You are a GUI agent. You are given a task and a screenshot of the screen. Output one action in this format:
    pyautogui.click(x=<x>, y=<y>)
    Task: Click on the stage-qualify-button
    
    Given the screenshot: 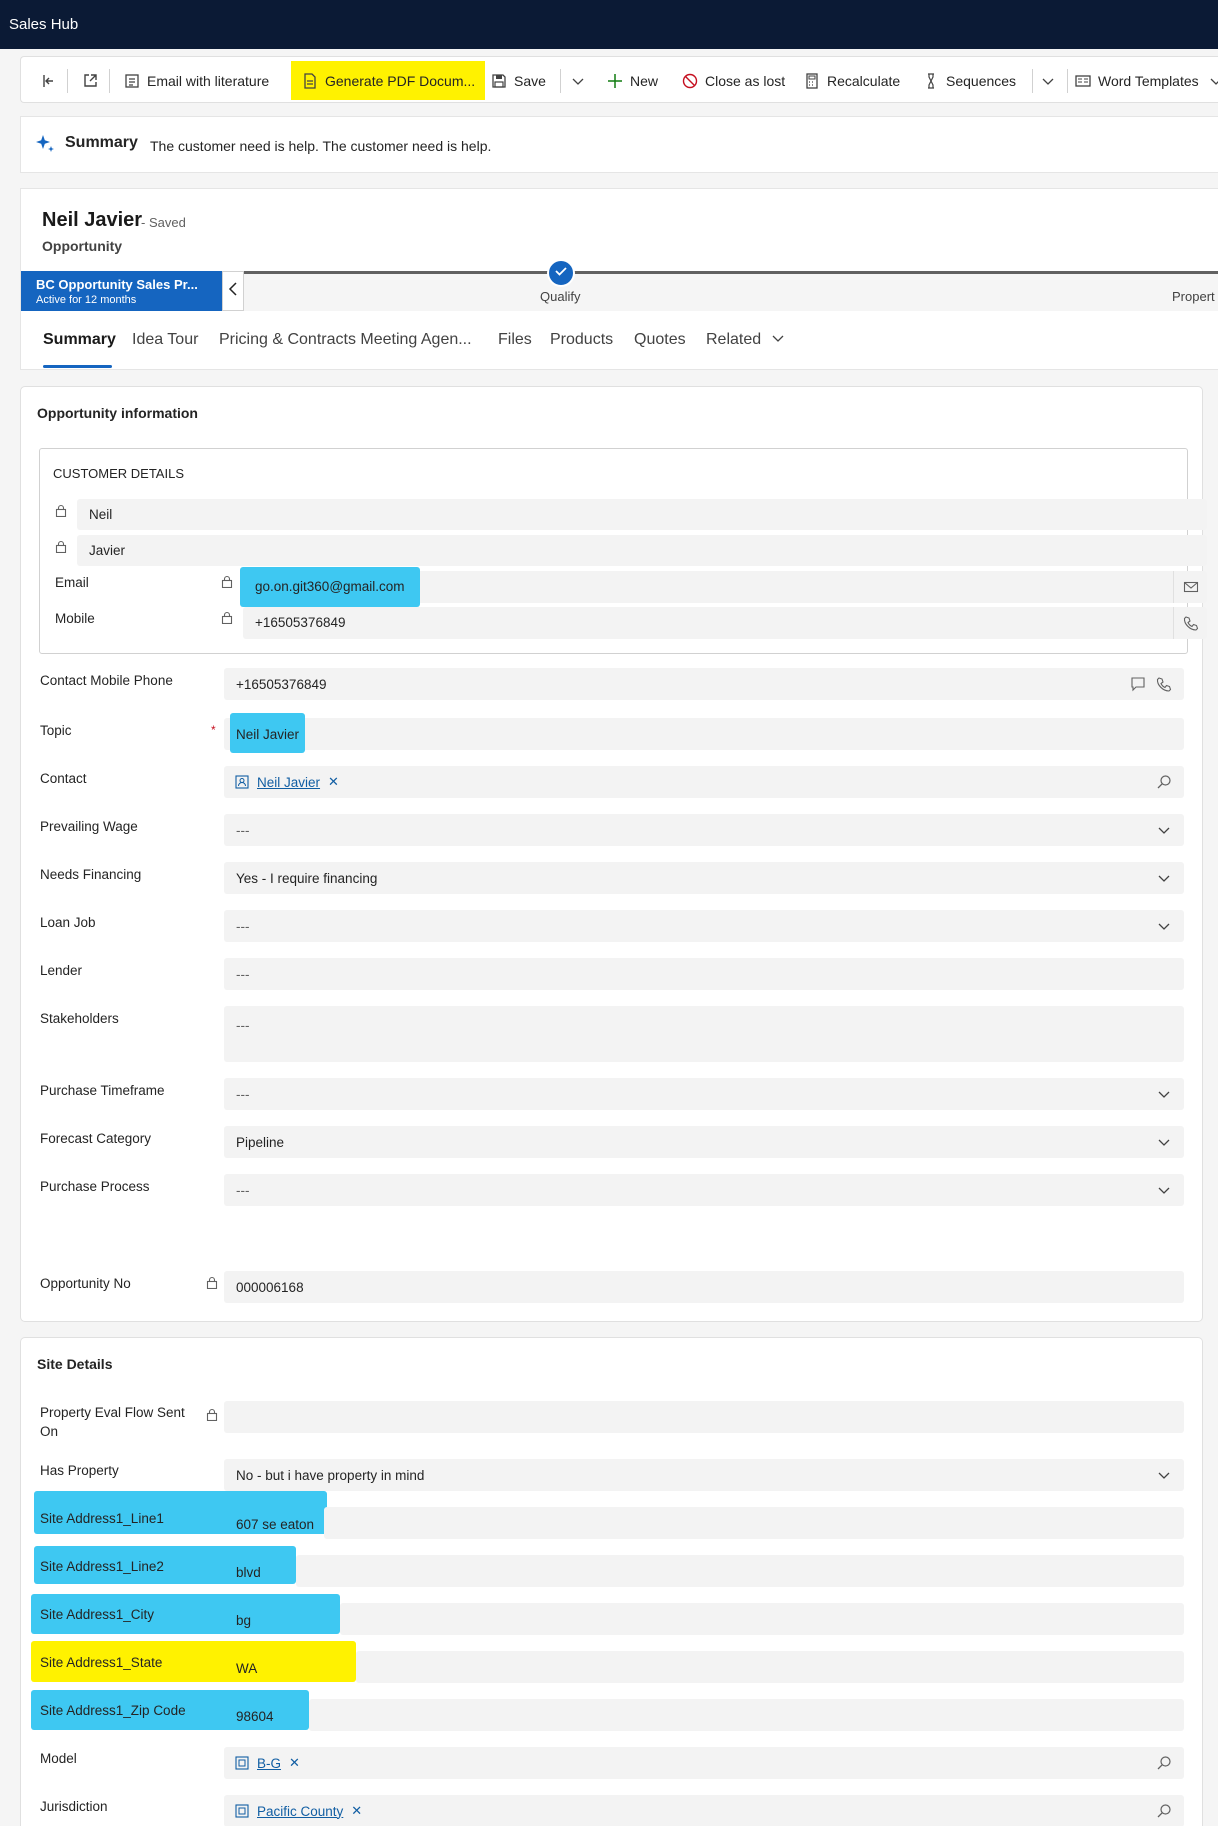 What is the action you would take?
    pyautogui.click(x=561, y=273)
    